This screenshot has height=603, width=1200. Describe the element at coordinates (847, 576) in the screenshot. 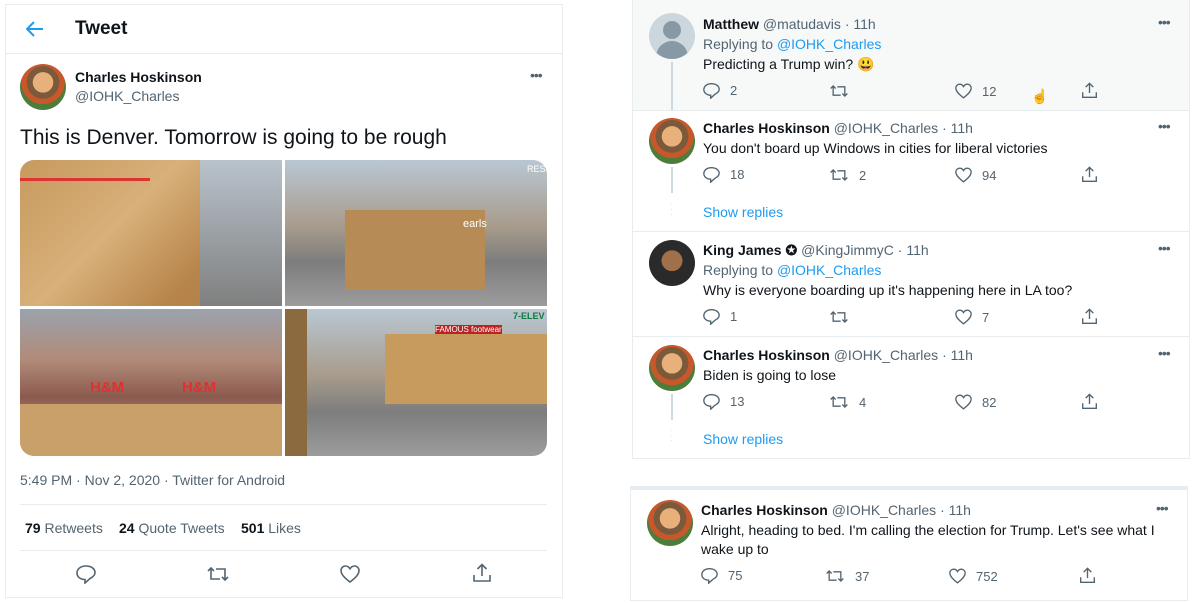

I see `retweet-action: 37` at that location.